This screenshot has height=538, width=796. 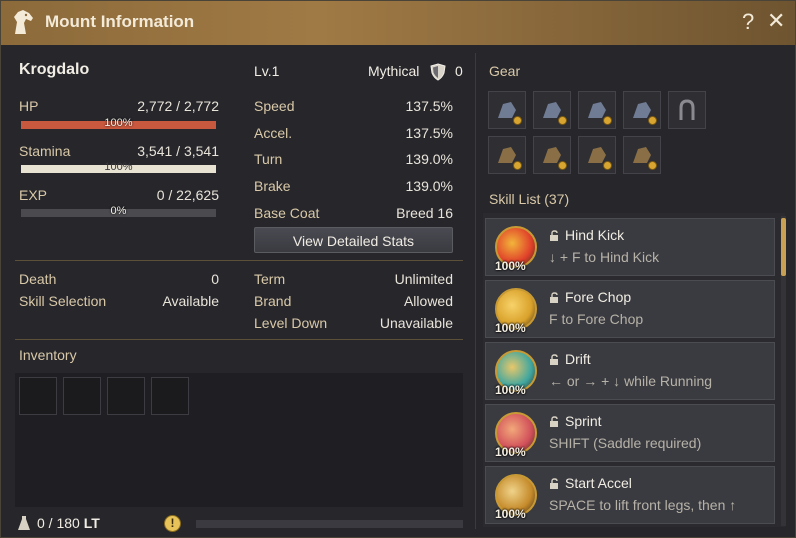 What do you see at coordinates (272, 186) in the screenshot?
I see `stat-label: Brake` at bounding box center [272, 186].